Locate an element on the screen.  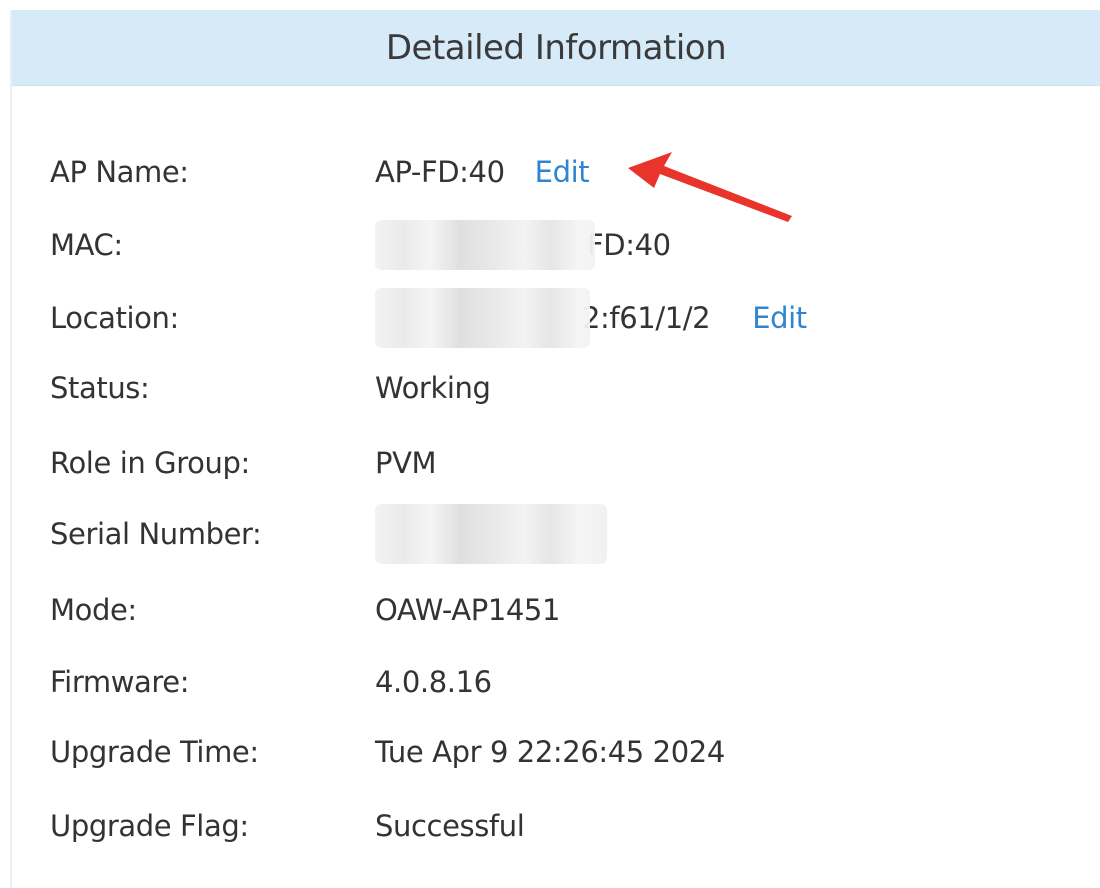
location-value-tail: 2:f61/1/2 is located at coordinates (646, 318).